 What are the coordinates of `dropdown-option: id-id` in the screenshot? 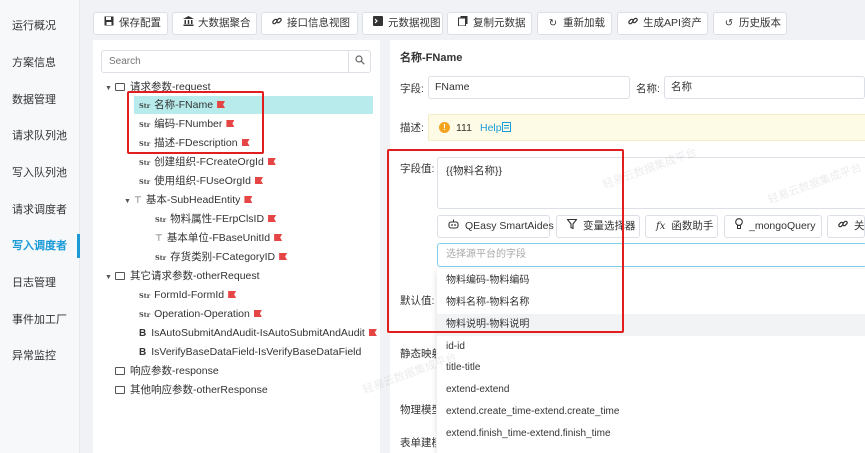 It's located at (651, 347).